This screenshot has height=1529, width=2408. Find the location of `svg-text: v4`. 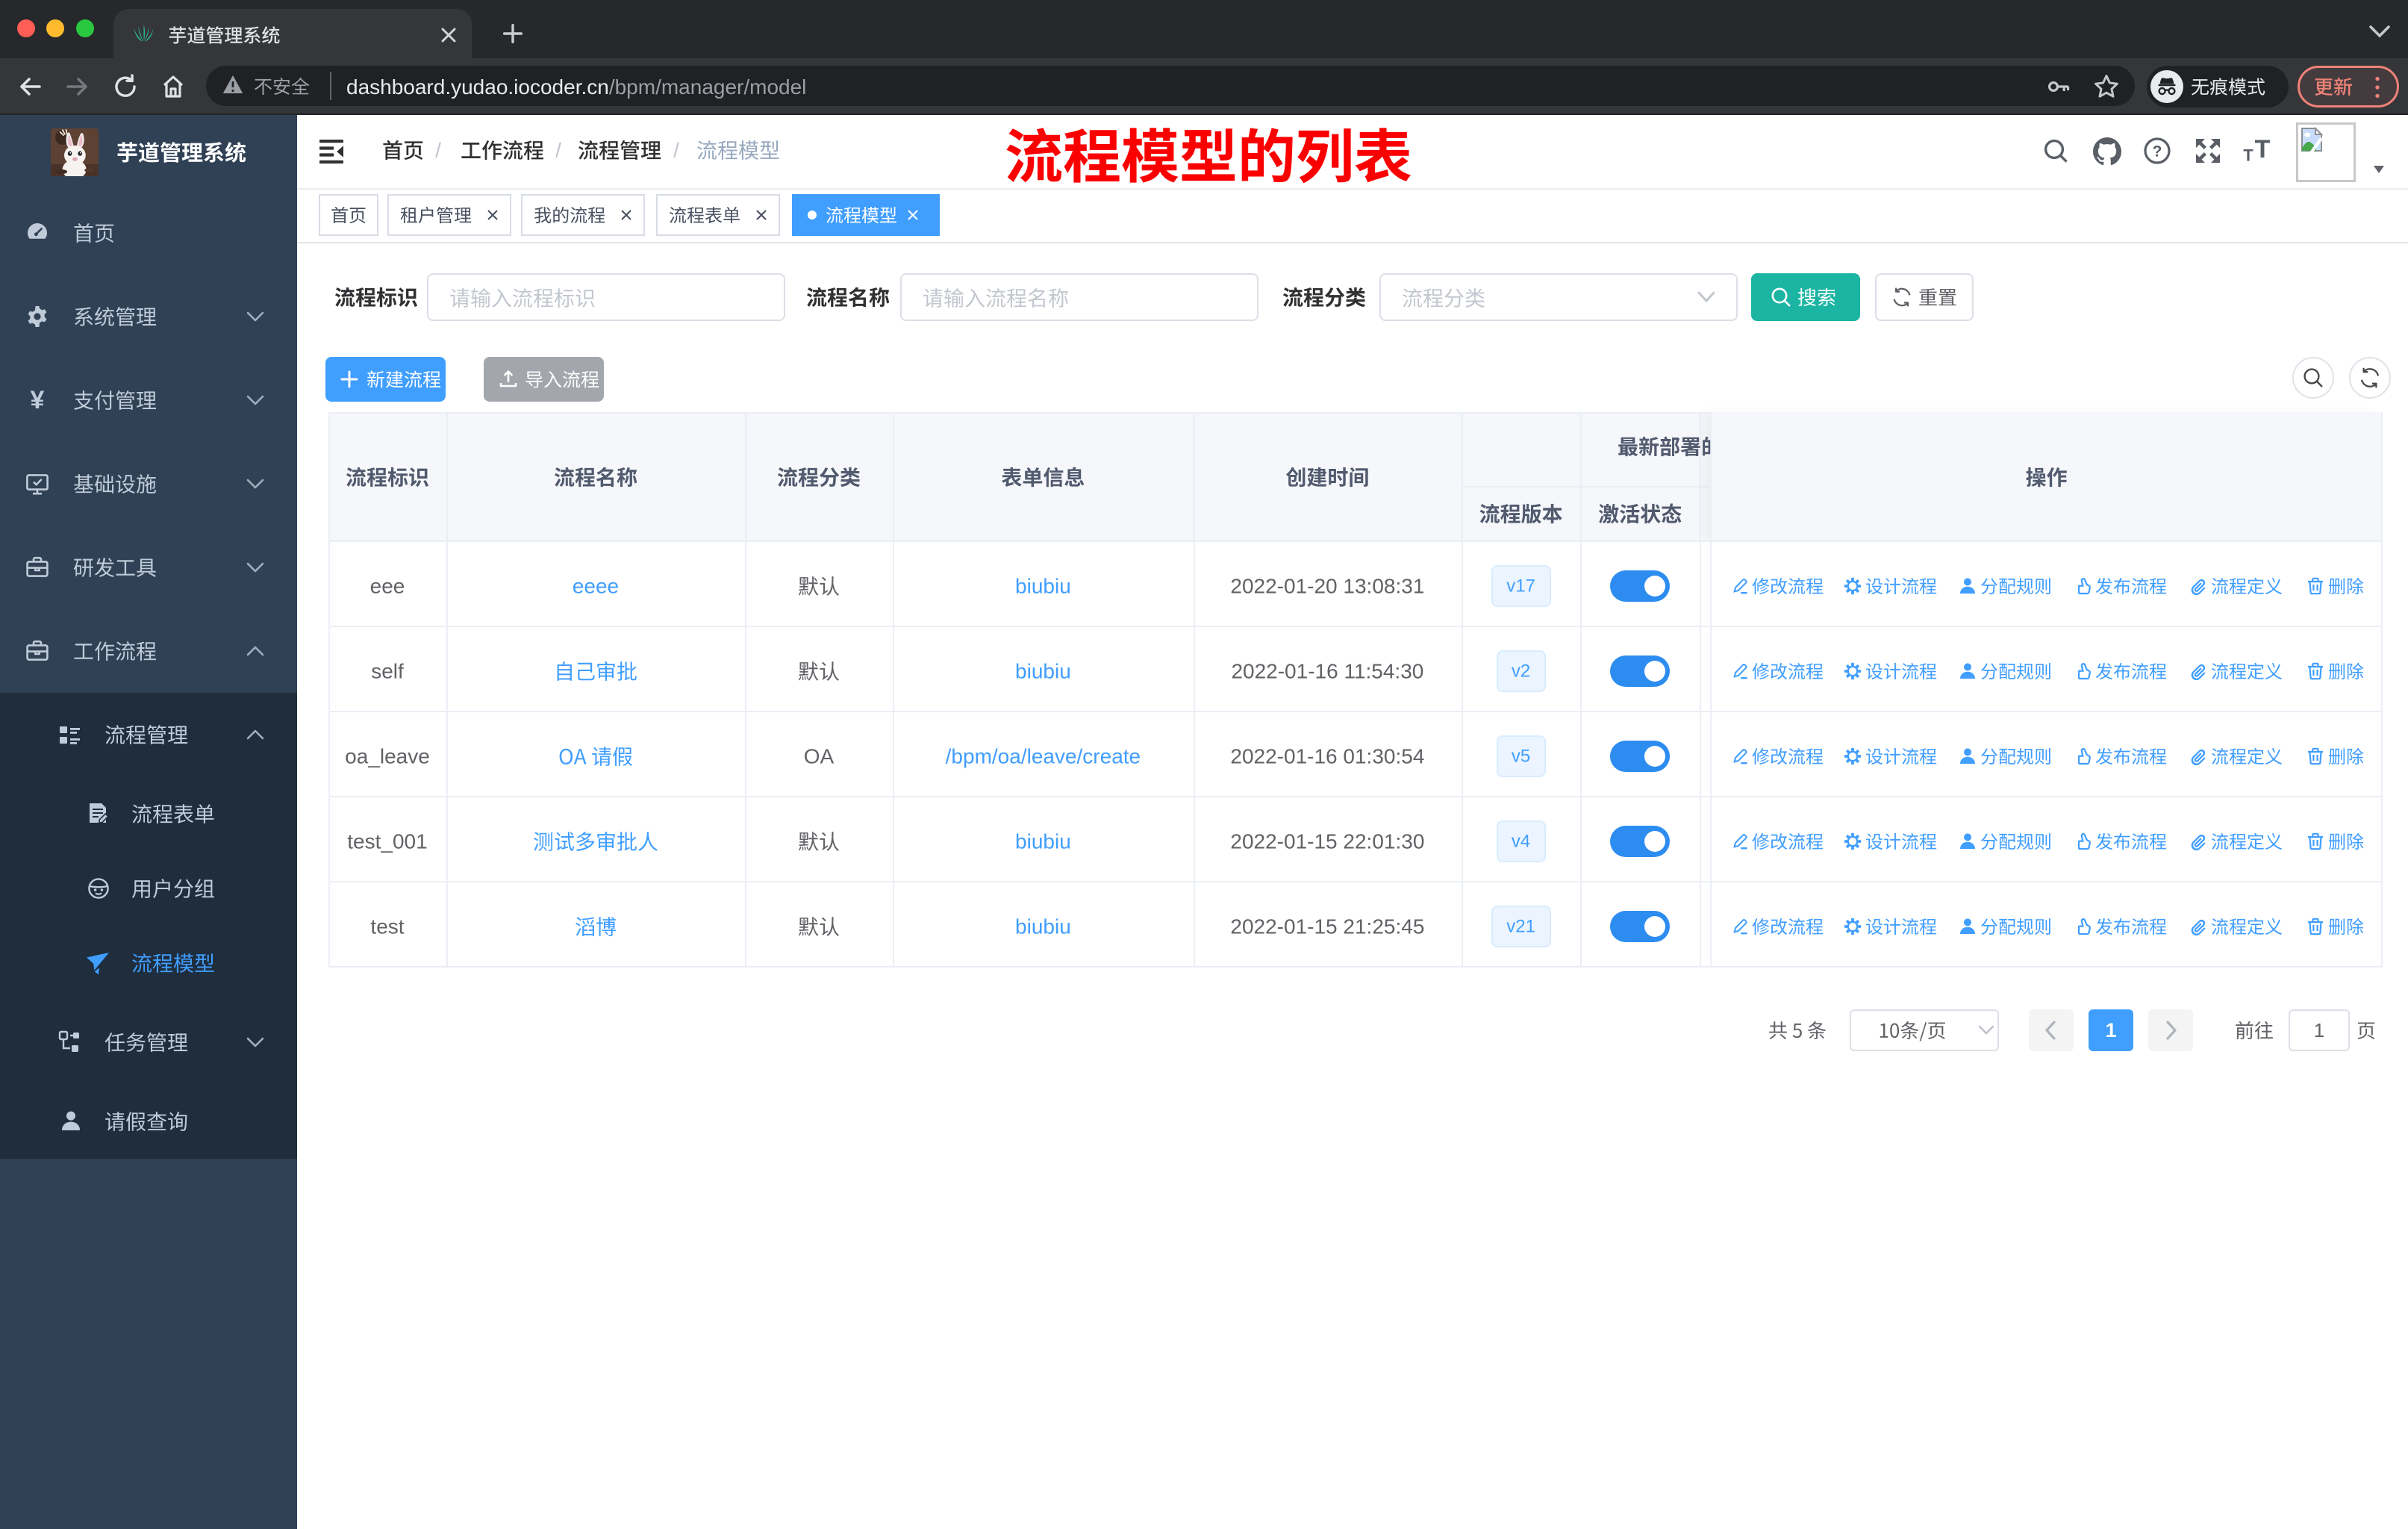

svg-text: v4 is located at coordinates (1521, 842).